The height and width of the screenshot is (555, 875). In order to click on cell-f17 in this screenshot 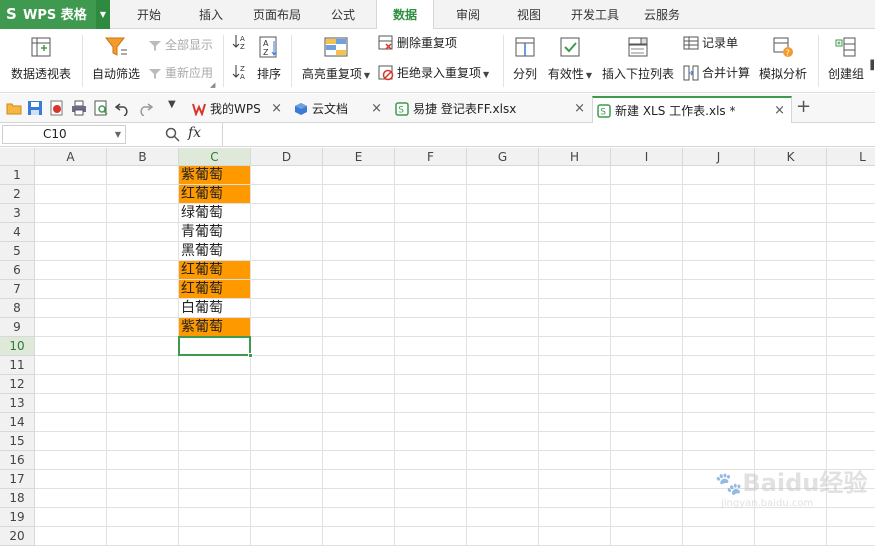, I will do `click(431, 479)`.